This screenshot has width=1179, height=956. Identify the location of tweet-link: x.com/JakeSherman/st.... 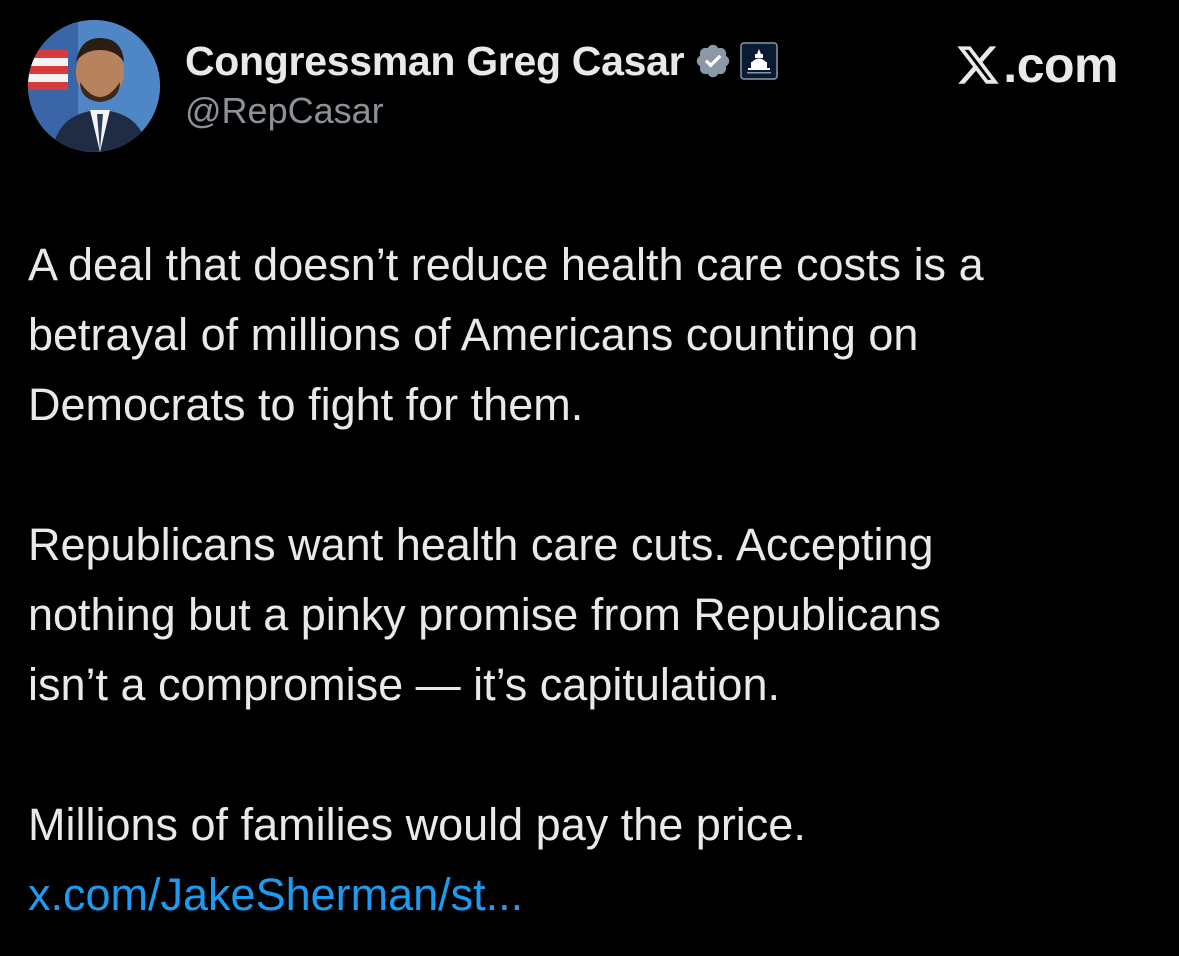
(593, 895).